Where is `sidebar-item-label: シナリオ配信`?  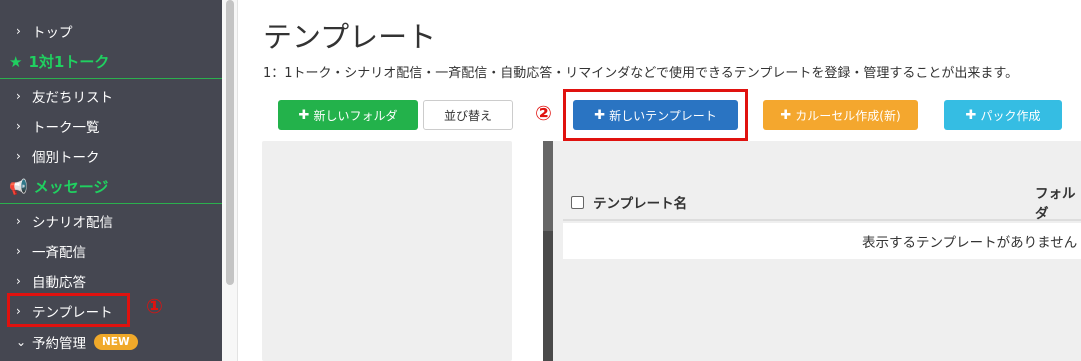
sidebar-item-label: シナリオ配信 is located at coordinates (72, 223).